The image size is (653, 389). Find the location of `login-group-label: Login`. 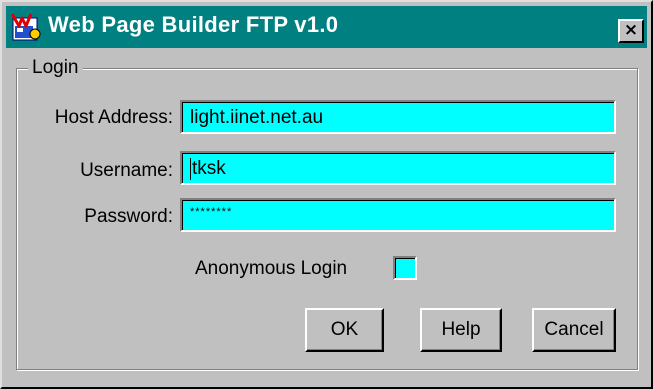

login-group-label: Login is located at coordinates (55, 68).